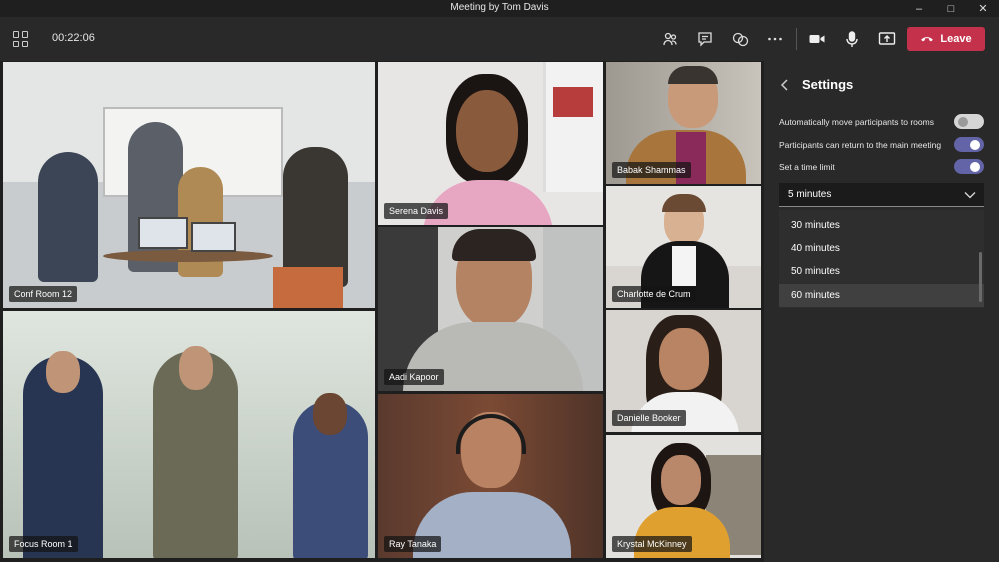 This screenshot has width=999, height=562. I want to click on video-tile-krystal-mckinney: Krystal McKinney, so click(683, 496).